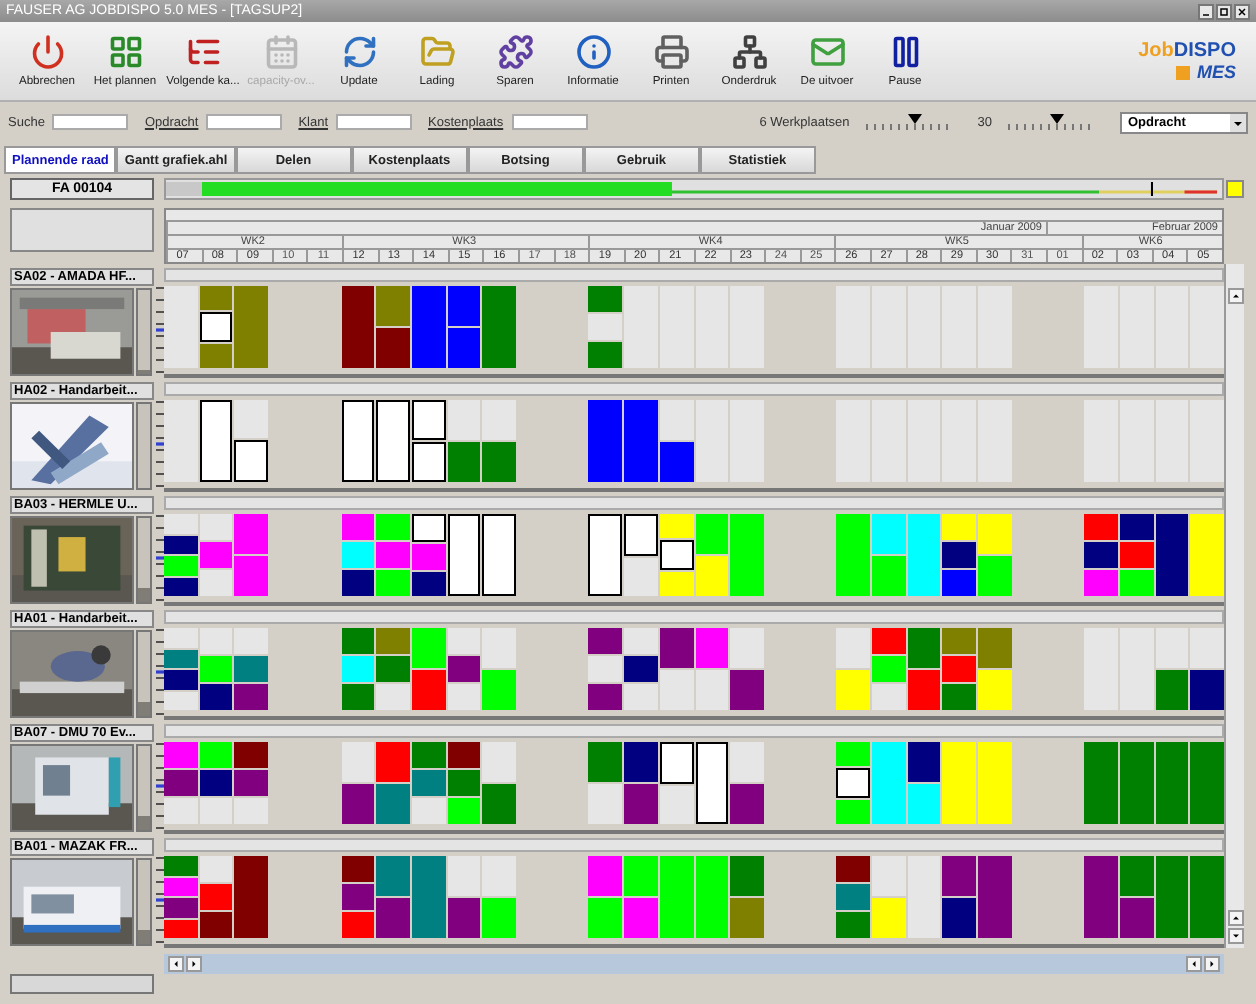 Image resolution: width=1256 pixels, height=1004 pixels. What do you see at coordinates (1187, 51) in the screenshot?
I see `logo-text: JobDISPO` at bounding box center [1187, 51].